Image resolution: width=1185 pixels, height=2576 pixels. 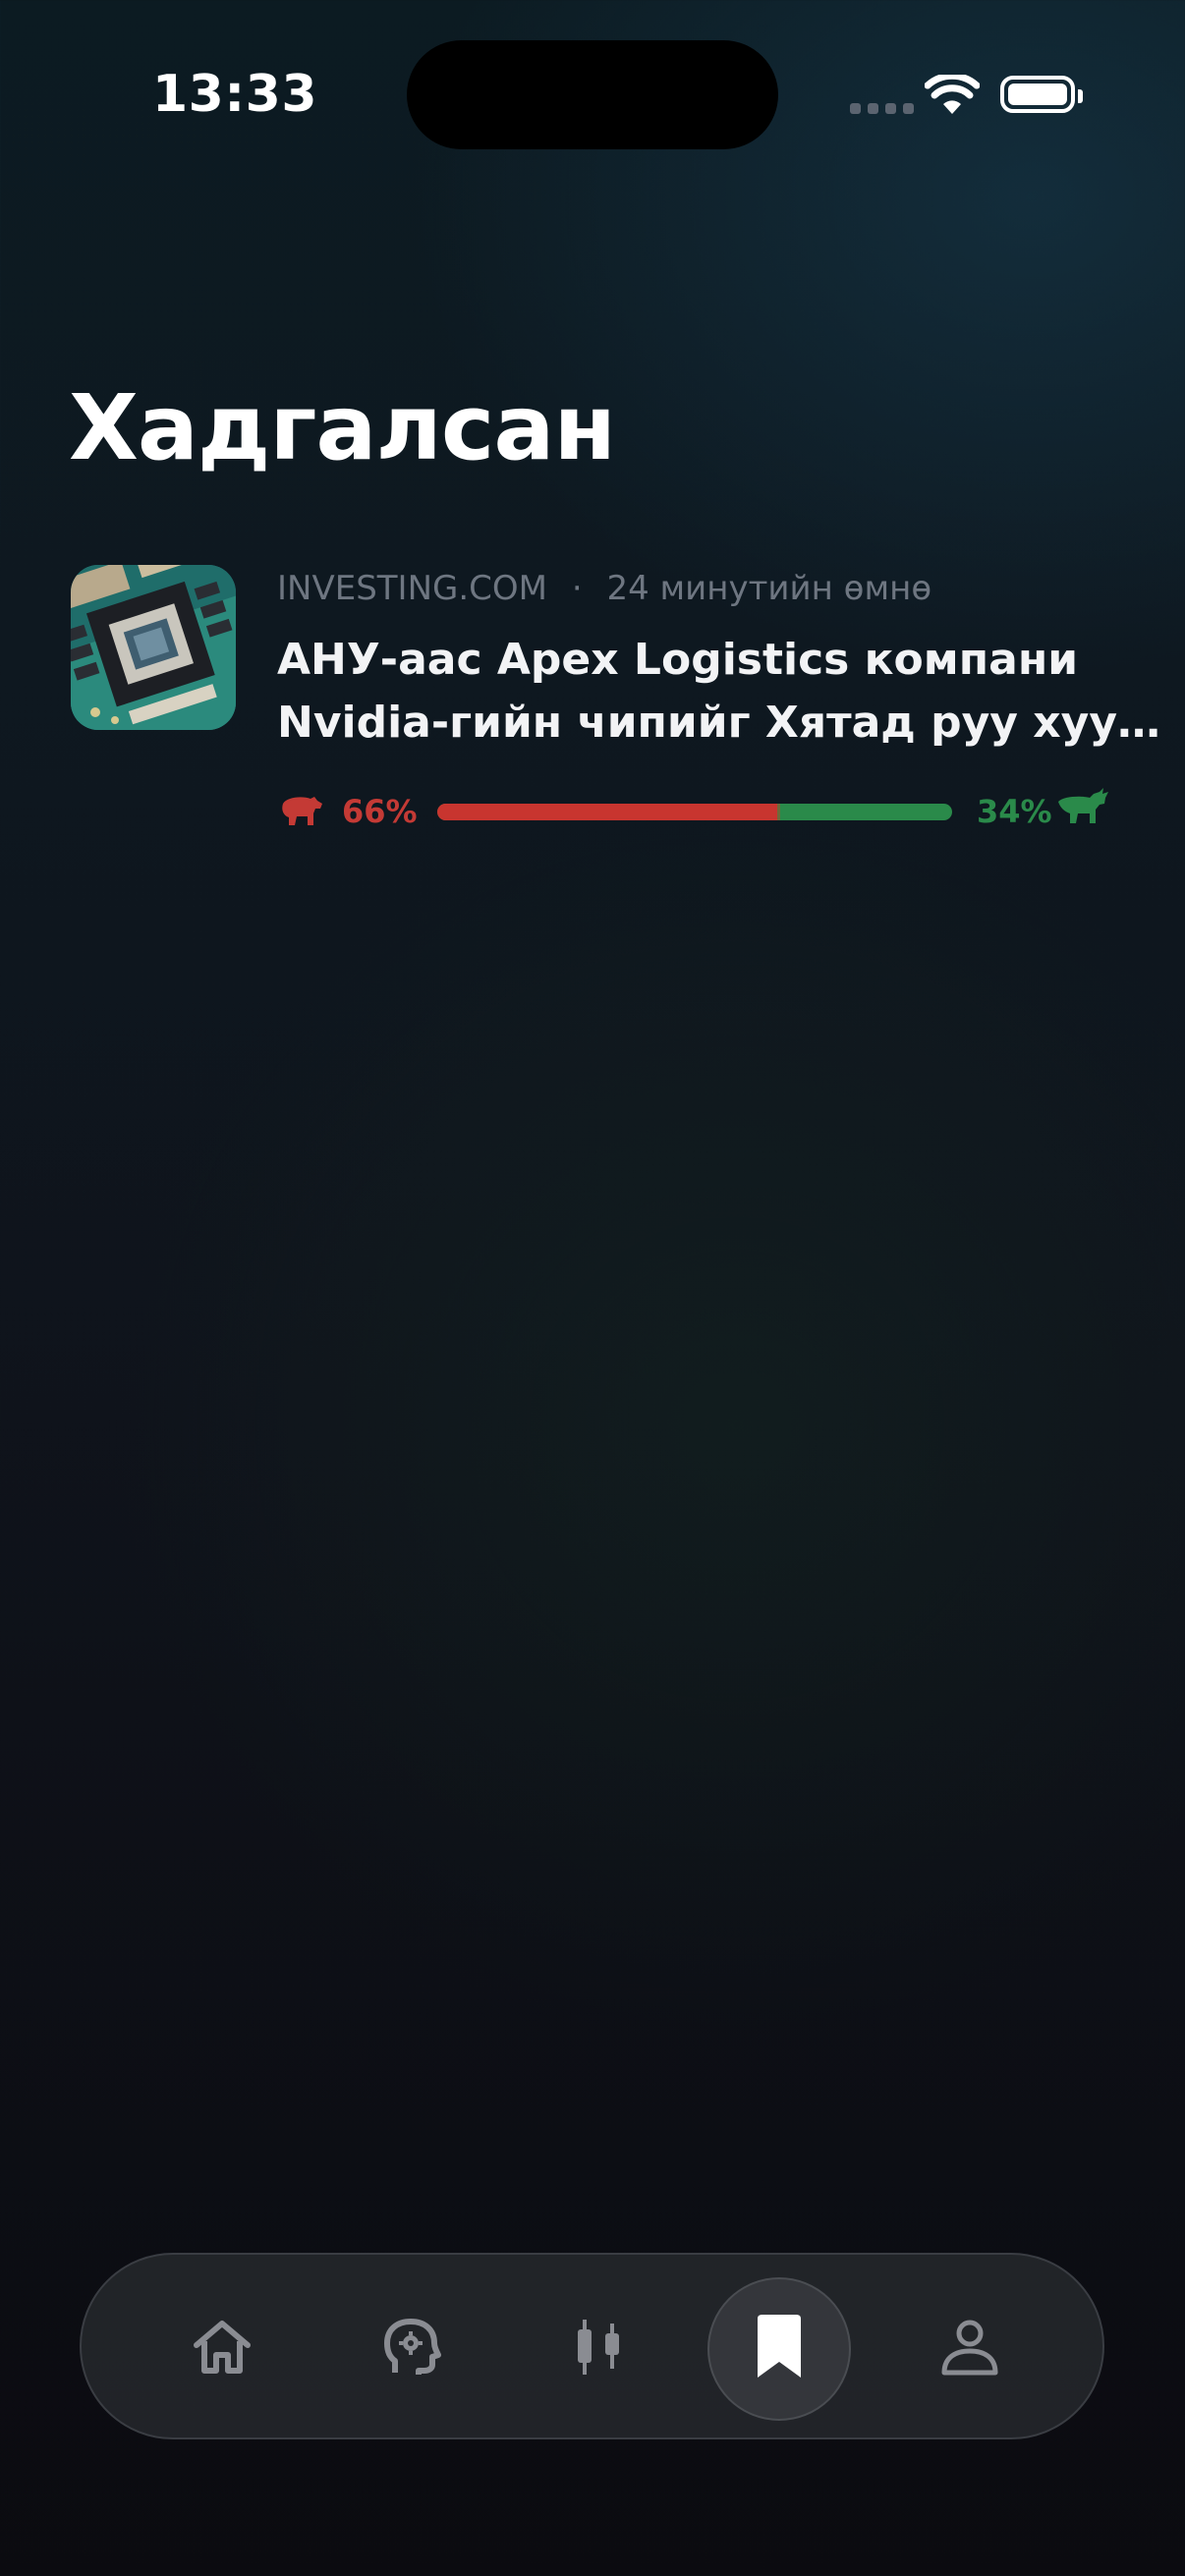 I want to click on wifi-icon, so click(x=953, y=96).